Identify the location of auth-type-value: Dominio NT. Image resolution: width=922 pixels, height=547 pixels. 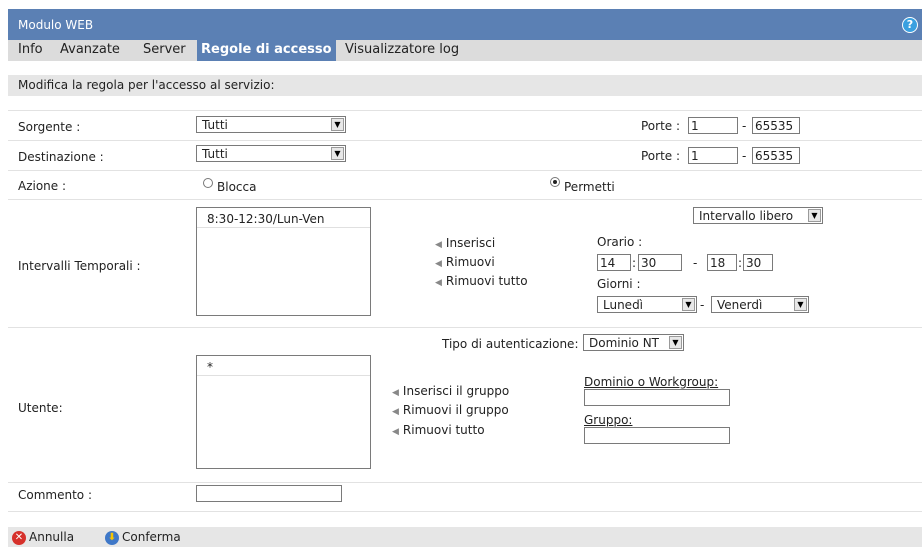
(624, 343).